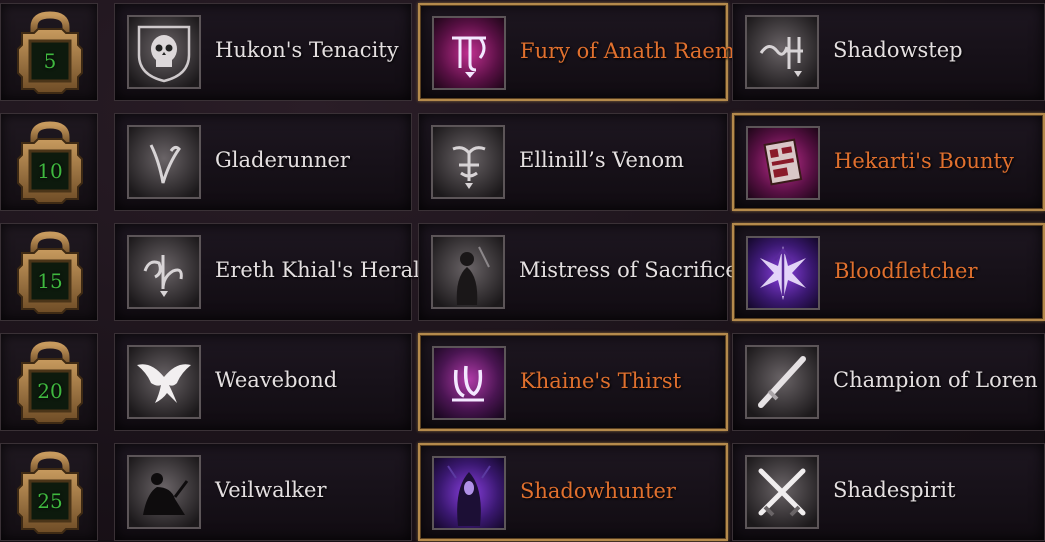 The width and height of the screenshot is (1045, 542). What do you see at coordinates (276, 380) in the screenshot?
I see `talent-name: Weavebond` at bounding box center [276, 380].